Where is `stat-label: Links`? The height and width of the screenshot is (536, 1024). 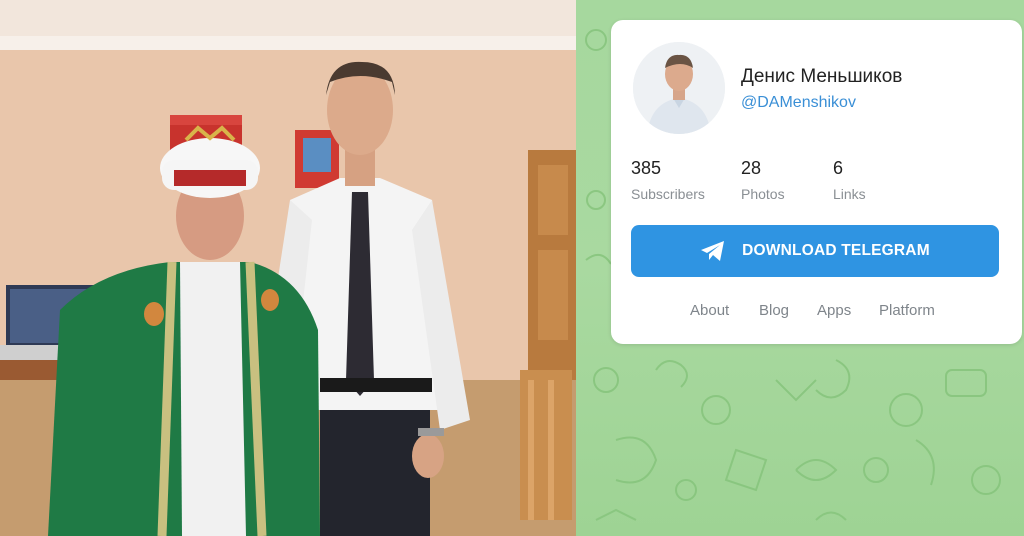 stat-label: Links is located at coordinates (849, 194).